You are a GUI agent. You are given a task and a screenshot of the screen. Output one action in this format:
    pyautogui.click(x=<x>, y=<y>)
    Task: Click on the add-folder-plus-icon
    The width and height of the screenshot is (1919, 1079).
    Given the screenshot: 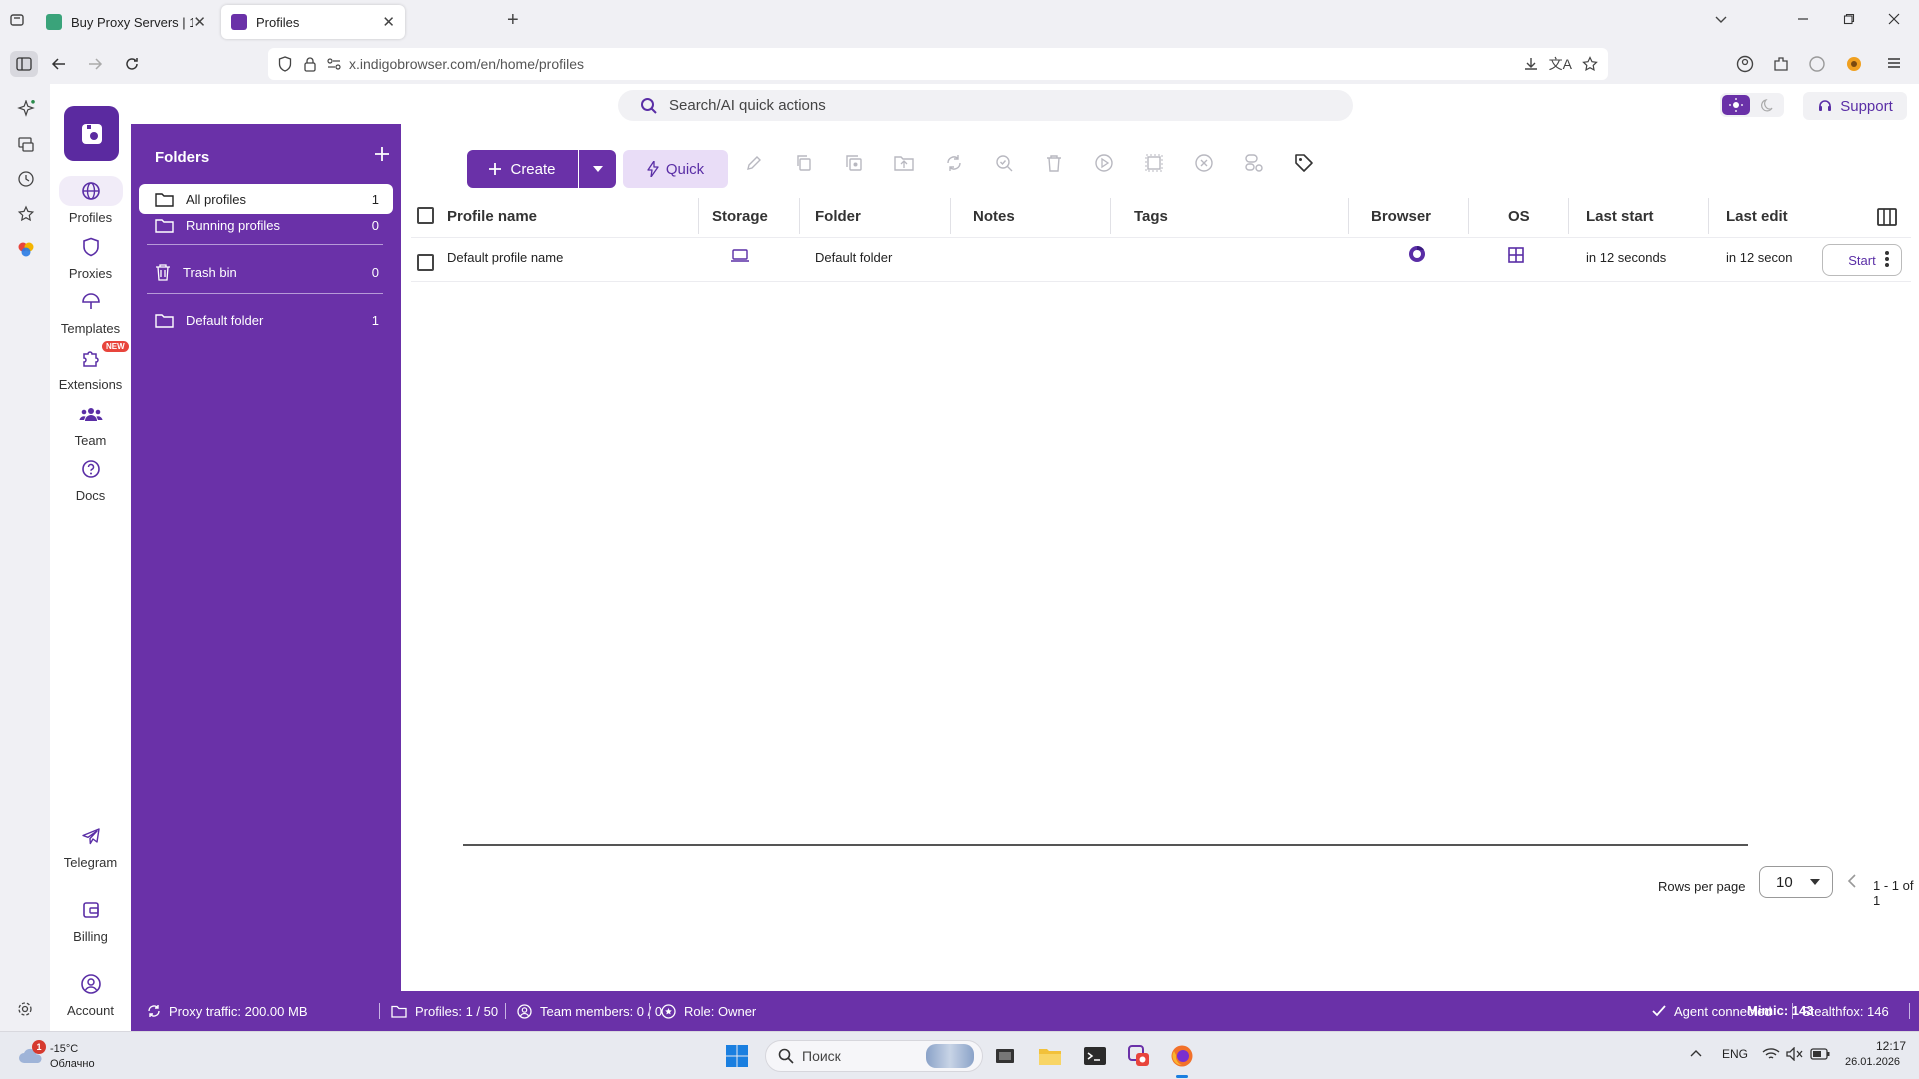 What is the action you would take?
    pyautogui.click(x=382, y=154)
    